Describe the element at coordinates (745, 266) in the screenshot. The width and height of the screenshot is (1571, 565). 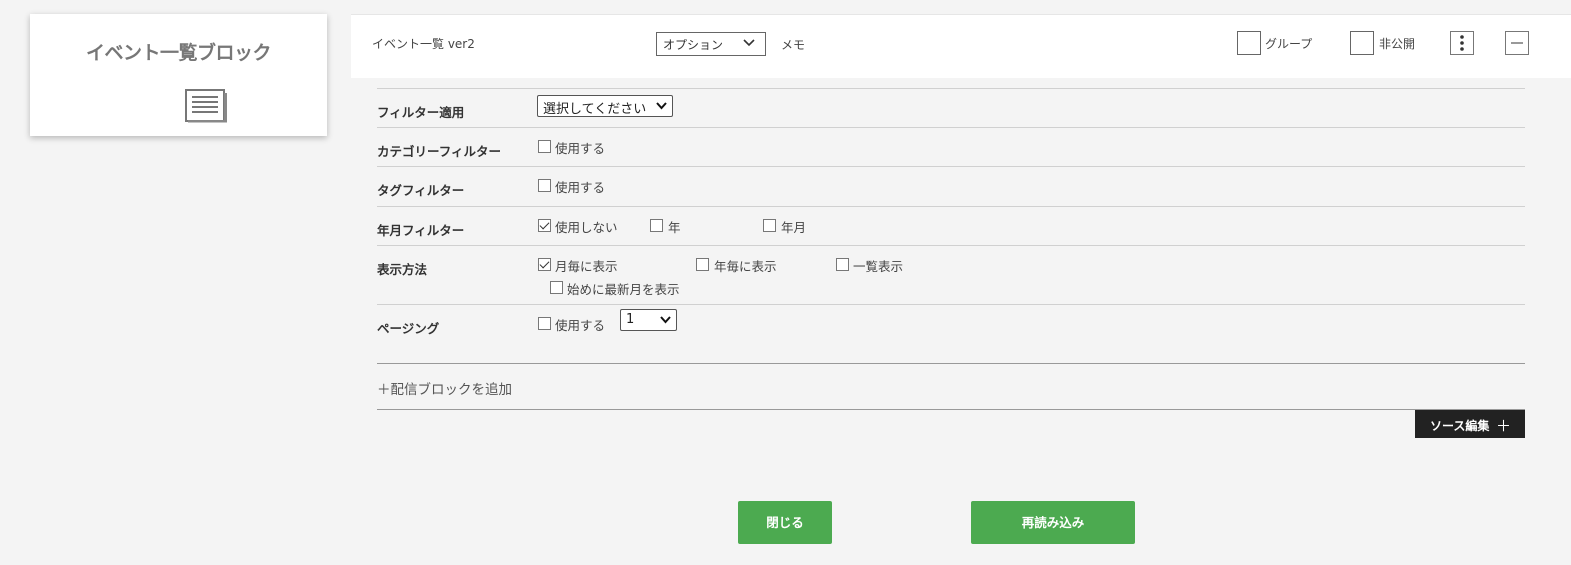
I see `display-yearly-label: 年毎に表示` at that location.